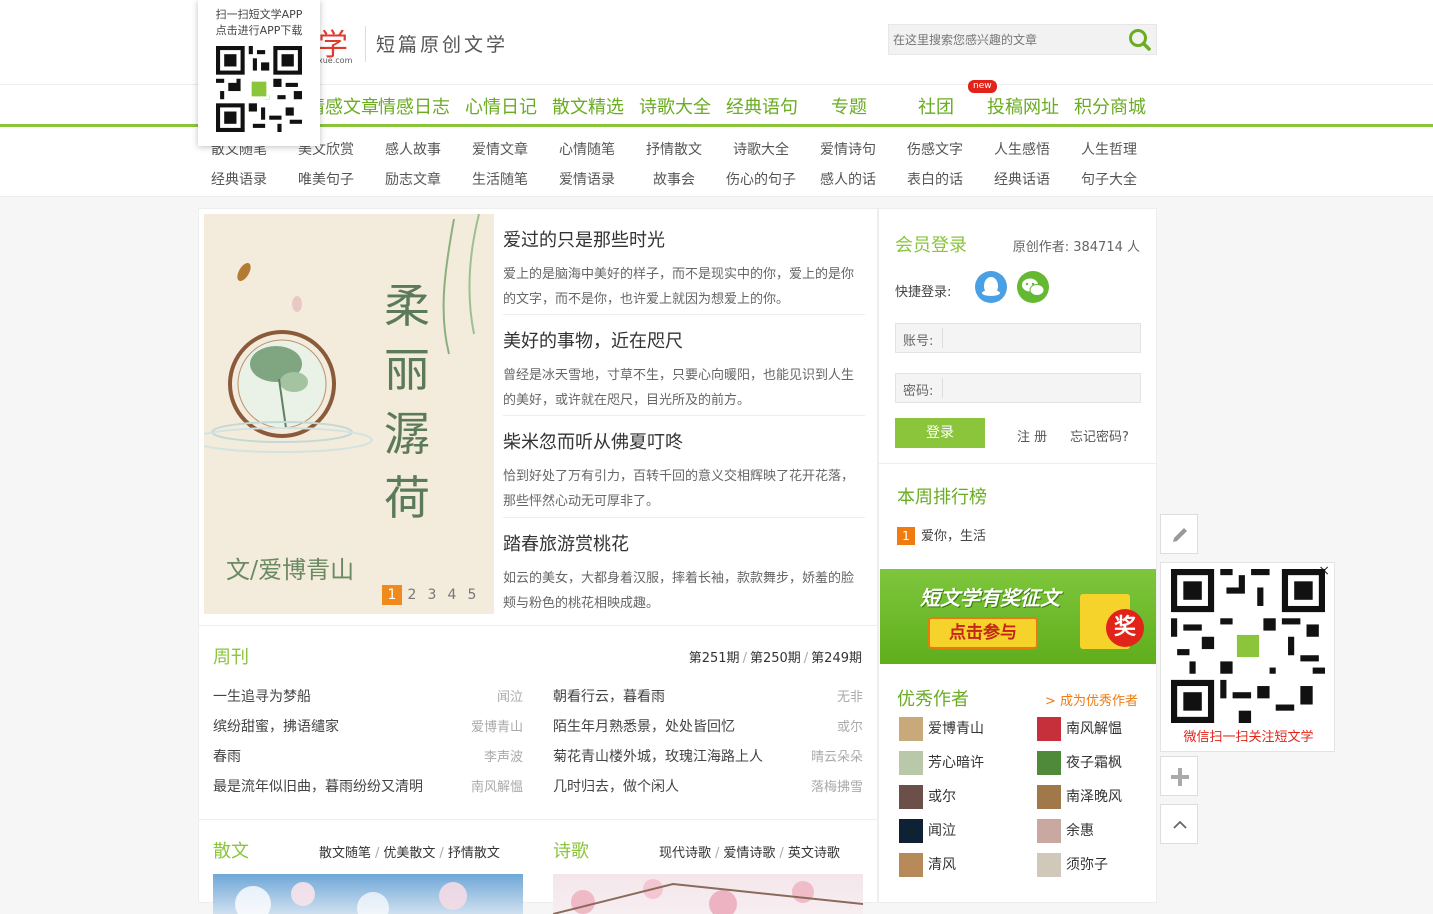  What do you see at coordinates (414, 106) in the screenshot?
I see `nav-item-emotion-diary: 情感日志` at bounding box center [414, 106].